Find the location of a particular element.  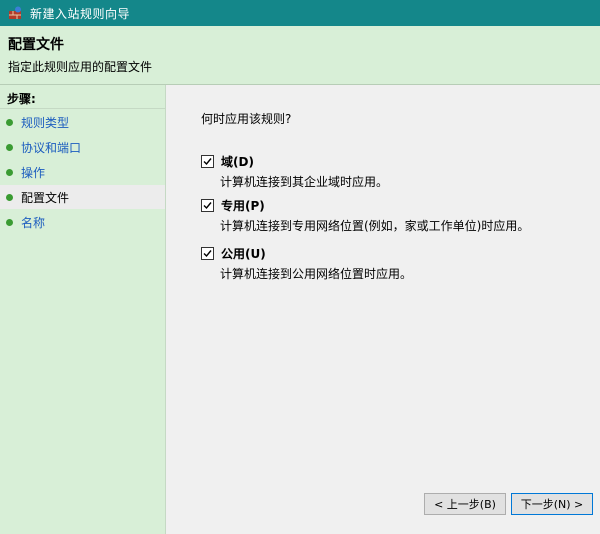

option-description: 计算机连接到专用网络位置(例如，家或工作单位)时应用。 is located at coordinates (375, 226).